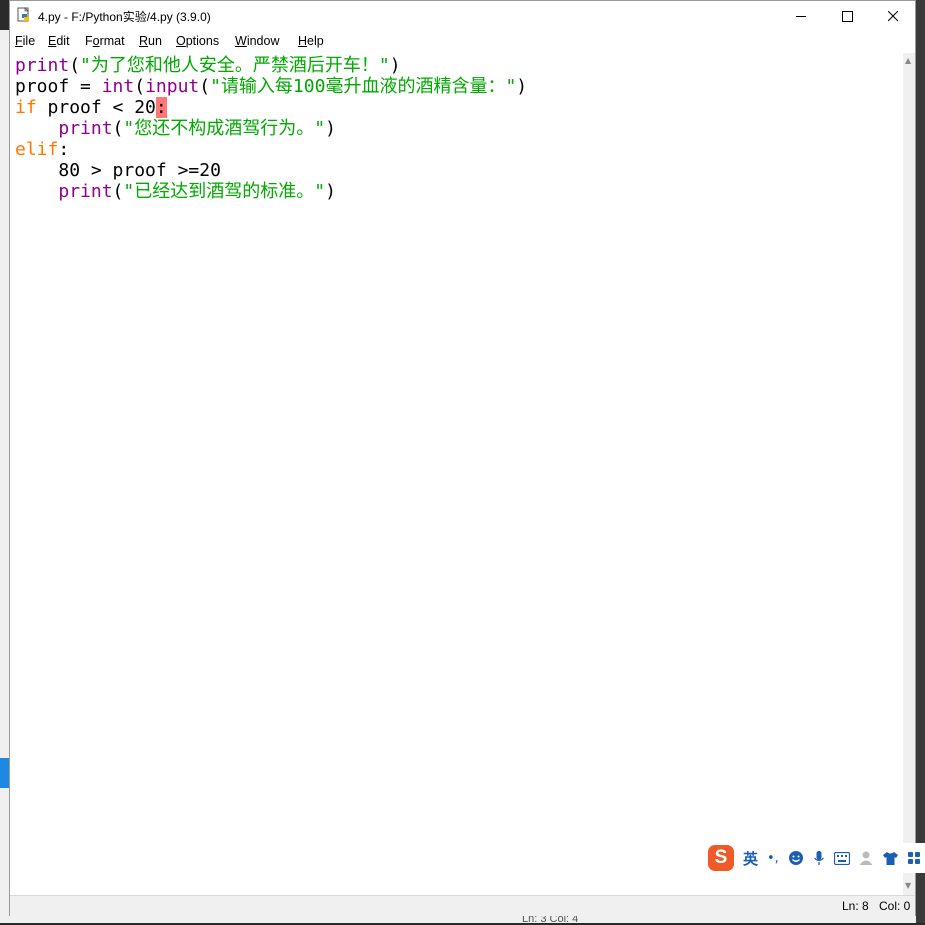  Describe the element at coordinates (890, 858) in the screenshot. I see `shirt-icon` at that location.